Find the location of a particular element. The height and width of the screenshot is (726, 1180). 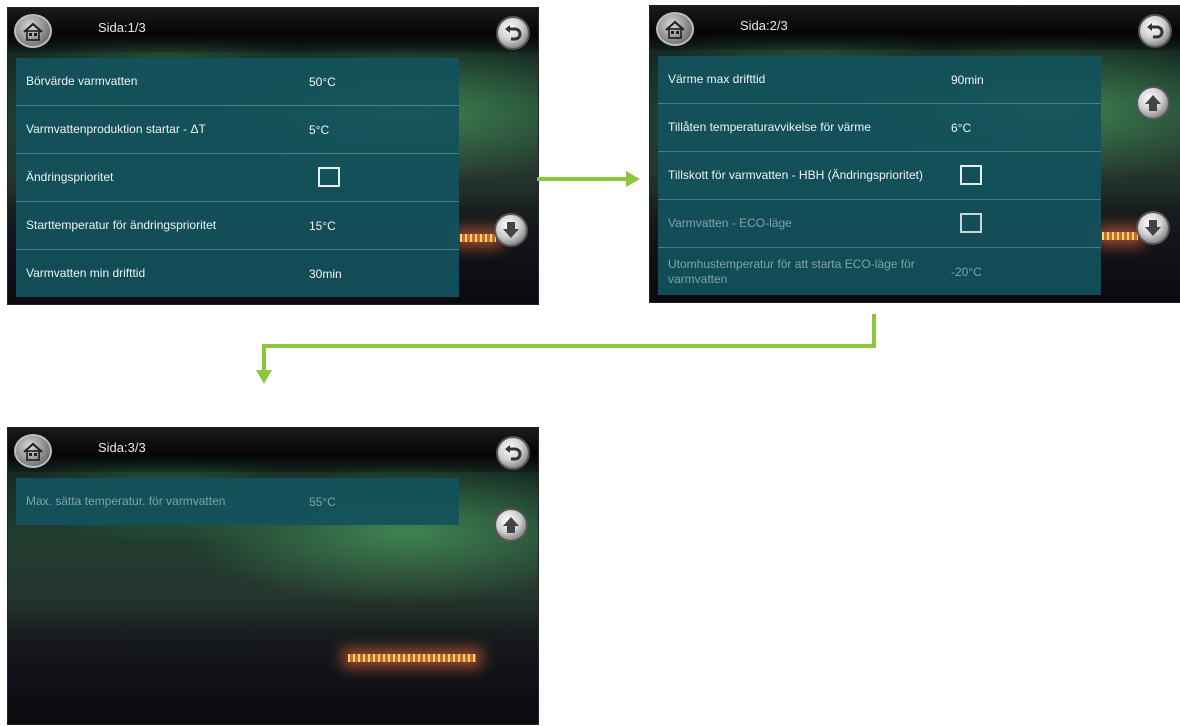

setting-row: Ändringsprioritet is located at coordinates (237, 178).